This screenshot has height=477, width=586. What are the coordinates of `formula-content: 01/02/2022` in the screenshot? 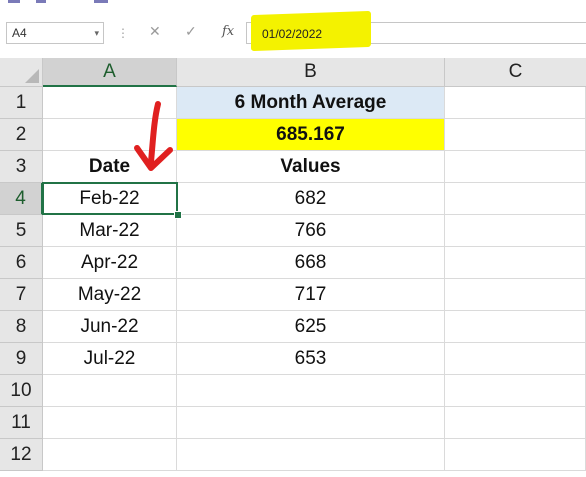 It's located at (292, 34).